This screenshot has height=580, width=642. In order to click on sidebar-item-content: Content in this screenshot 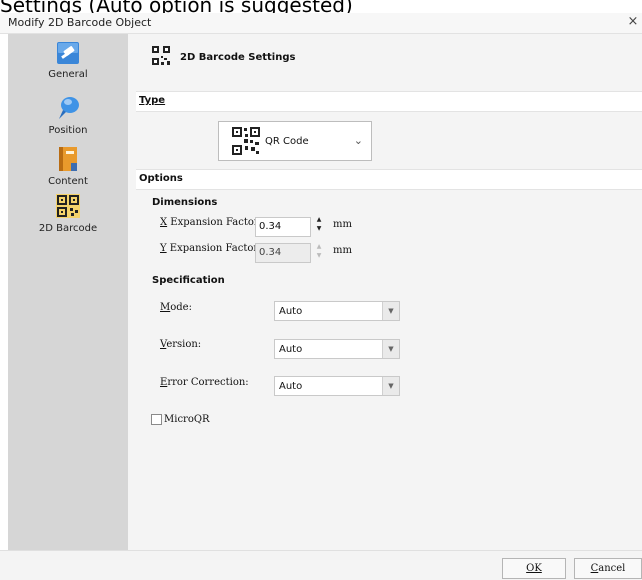, I will do `click(68, 167)`.